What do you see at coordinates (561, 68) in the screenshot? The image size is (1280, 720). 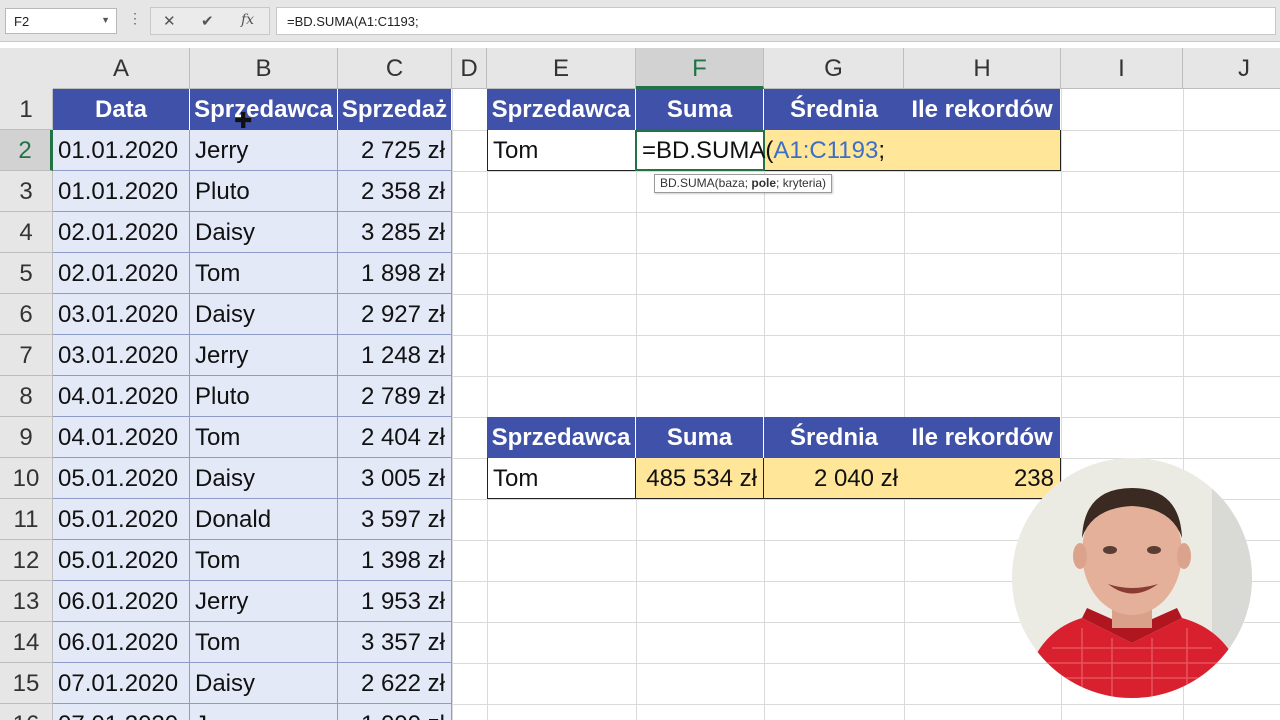 I see `column-header-e: E` at bounding box center [561, 68].